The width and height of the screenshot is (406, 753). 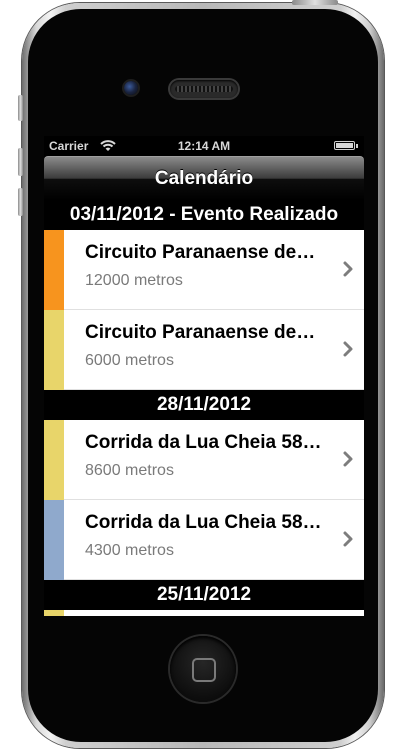 I want to click on home-square-icon, so click(x=204, y=670).